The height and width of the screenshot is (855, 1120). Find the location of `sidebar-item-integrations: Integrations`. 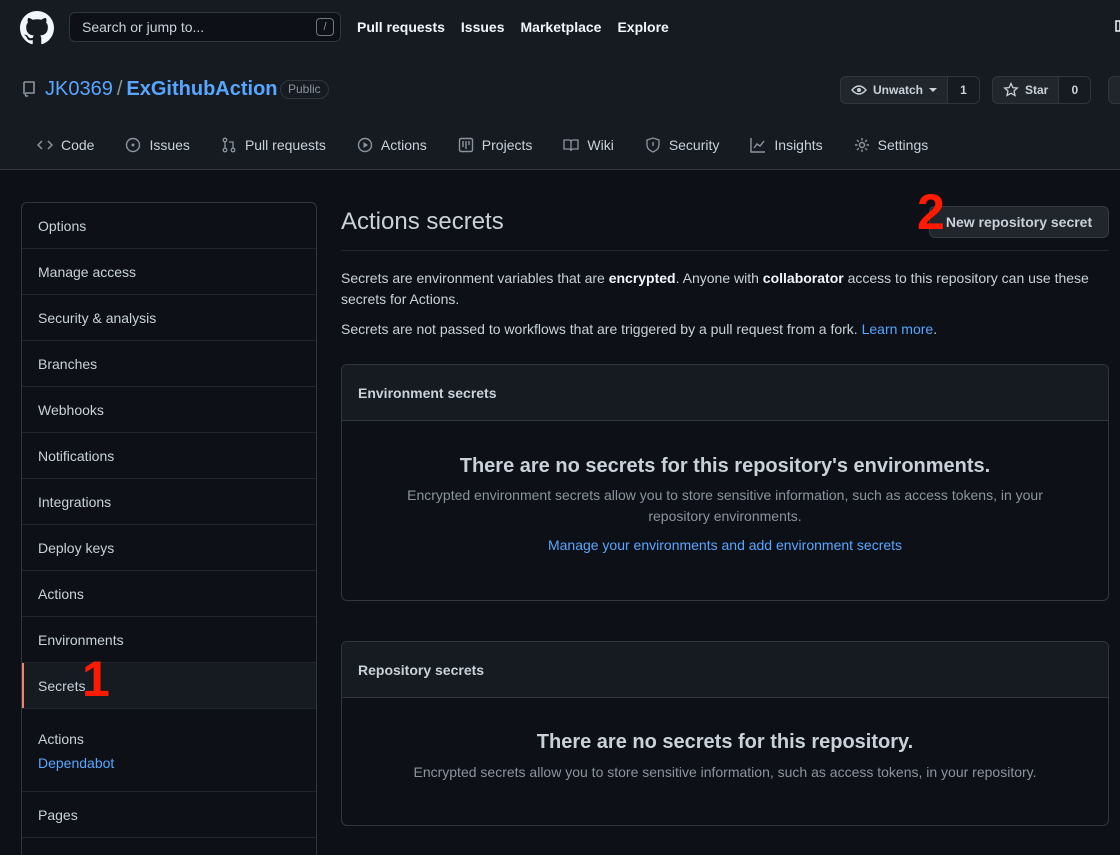

sidebar-item-integrations: Integrations is located at coordinates (169, 502).